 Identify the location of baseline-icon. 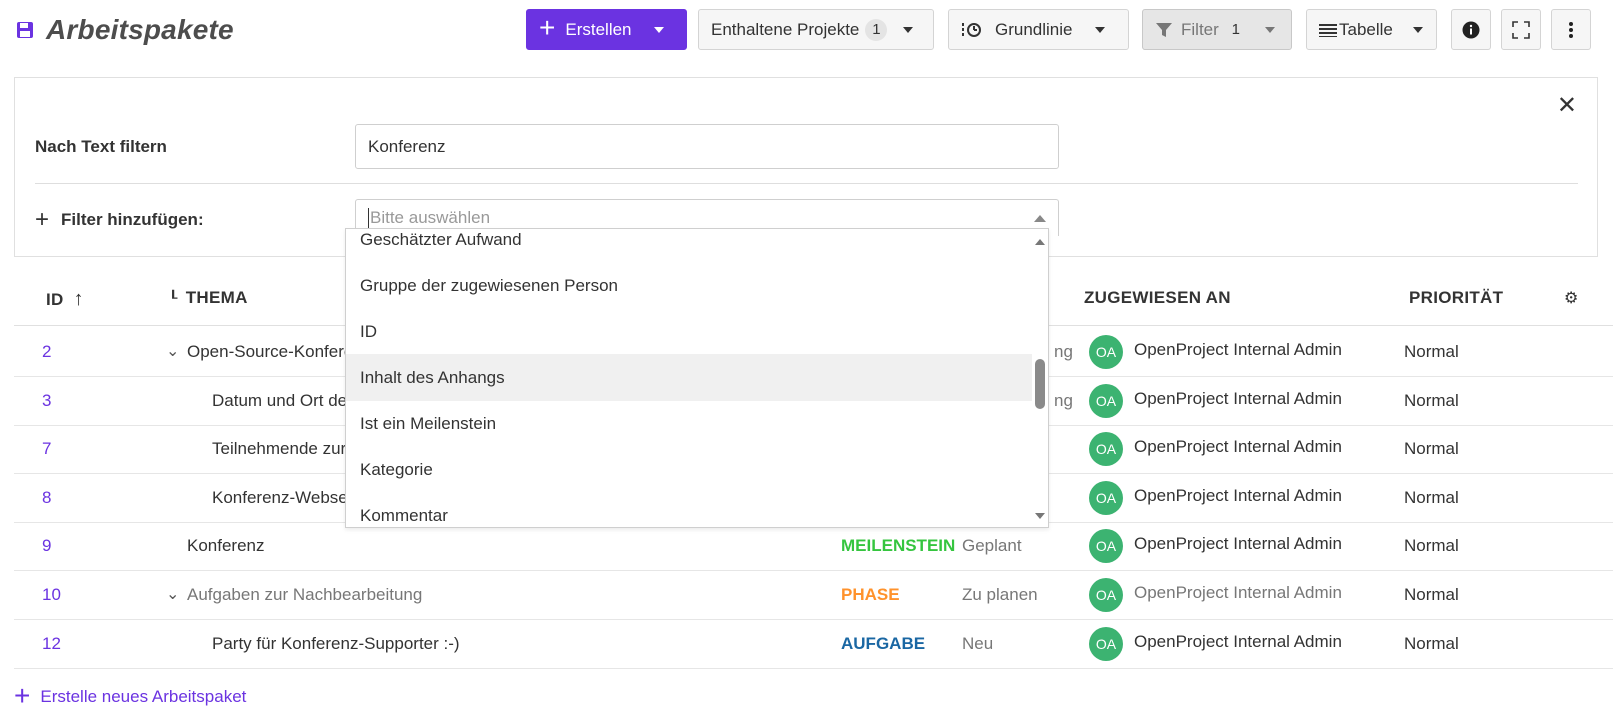
(971, 29).